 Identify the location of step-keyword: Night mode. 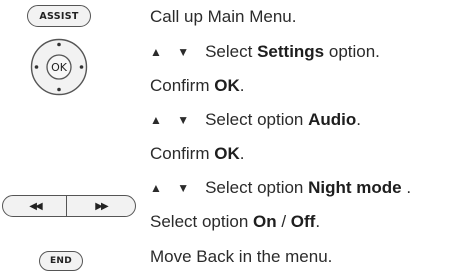
(355, 187).